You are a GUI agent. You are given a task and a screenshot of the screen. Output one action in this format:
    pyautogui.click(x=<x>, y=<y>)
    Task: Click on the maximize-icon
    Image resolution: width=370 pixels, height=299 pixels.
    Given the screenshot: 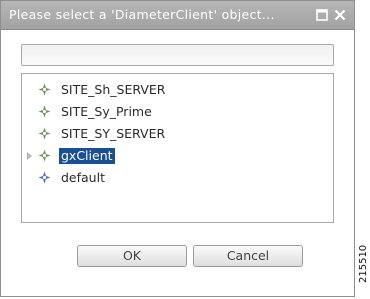 What is the action you would take?
    pyautogui.click(x=322, y=15)
    